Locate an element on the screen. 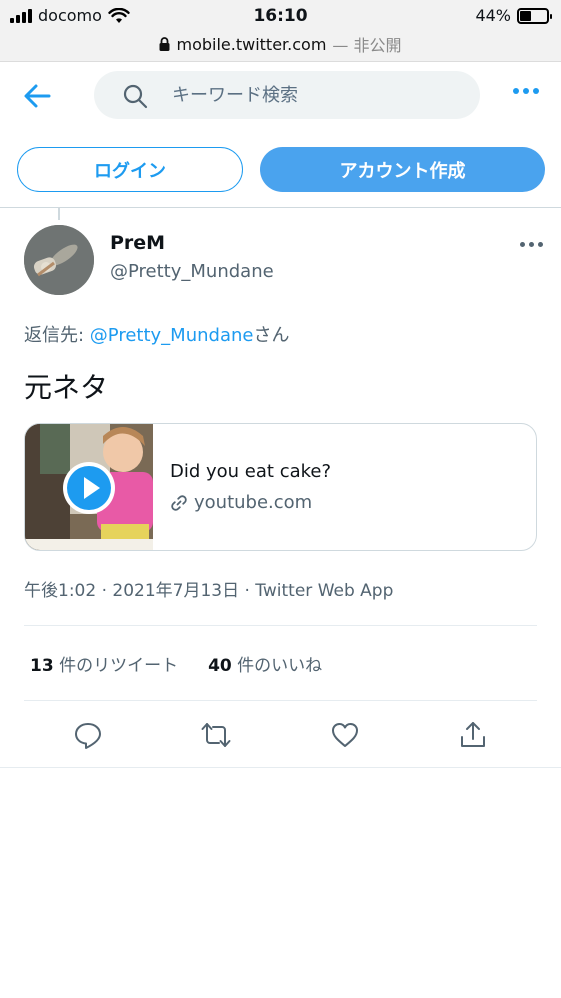 The width and height of the screenshot is (561, 998). url-bar: mobile.twitter.com — 非公開 is located at coordinates (280, 44).